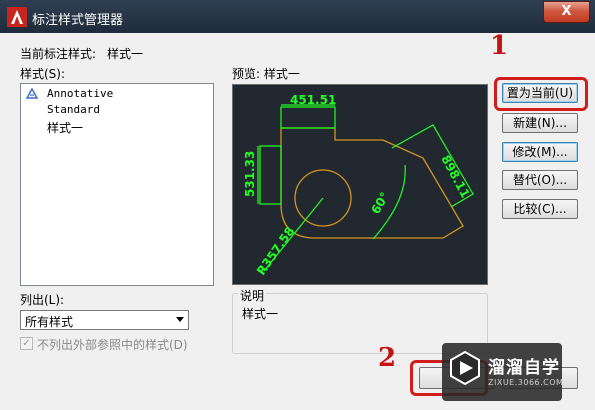 The height and width of the screenshot is (410, 595). What do you see at coordinates (58, 54) in the screenshot?
I see `current-style-label: 当前标注样式:` at bounding box center [58, 54].